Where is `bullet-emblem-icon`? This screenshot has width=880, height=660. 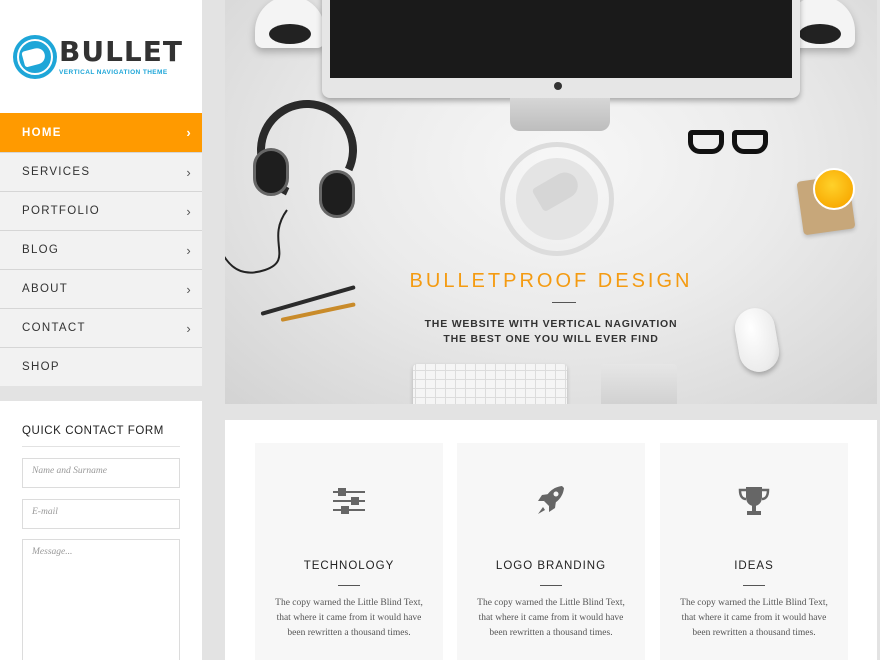
bullet-emblem-icon is located at coordinates (557, 199).